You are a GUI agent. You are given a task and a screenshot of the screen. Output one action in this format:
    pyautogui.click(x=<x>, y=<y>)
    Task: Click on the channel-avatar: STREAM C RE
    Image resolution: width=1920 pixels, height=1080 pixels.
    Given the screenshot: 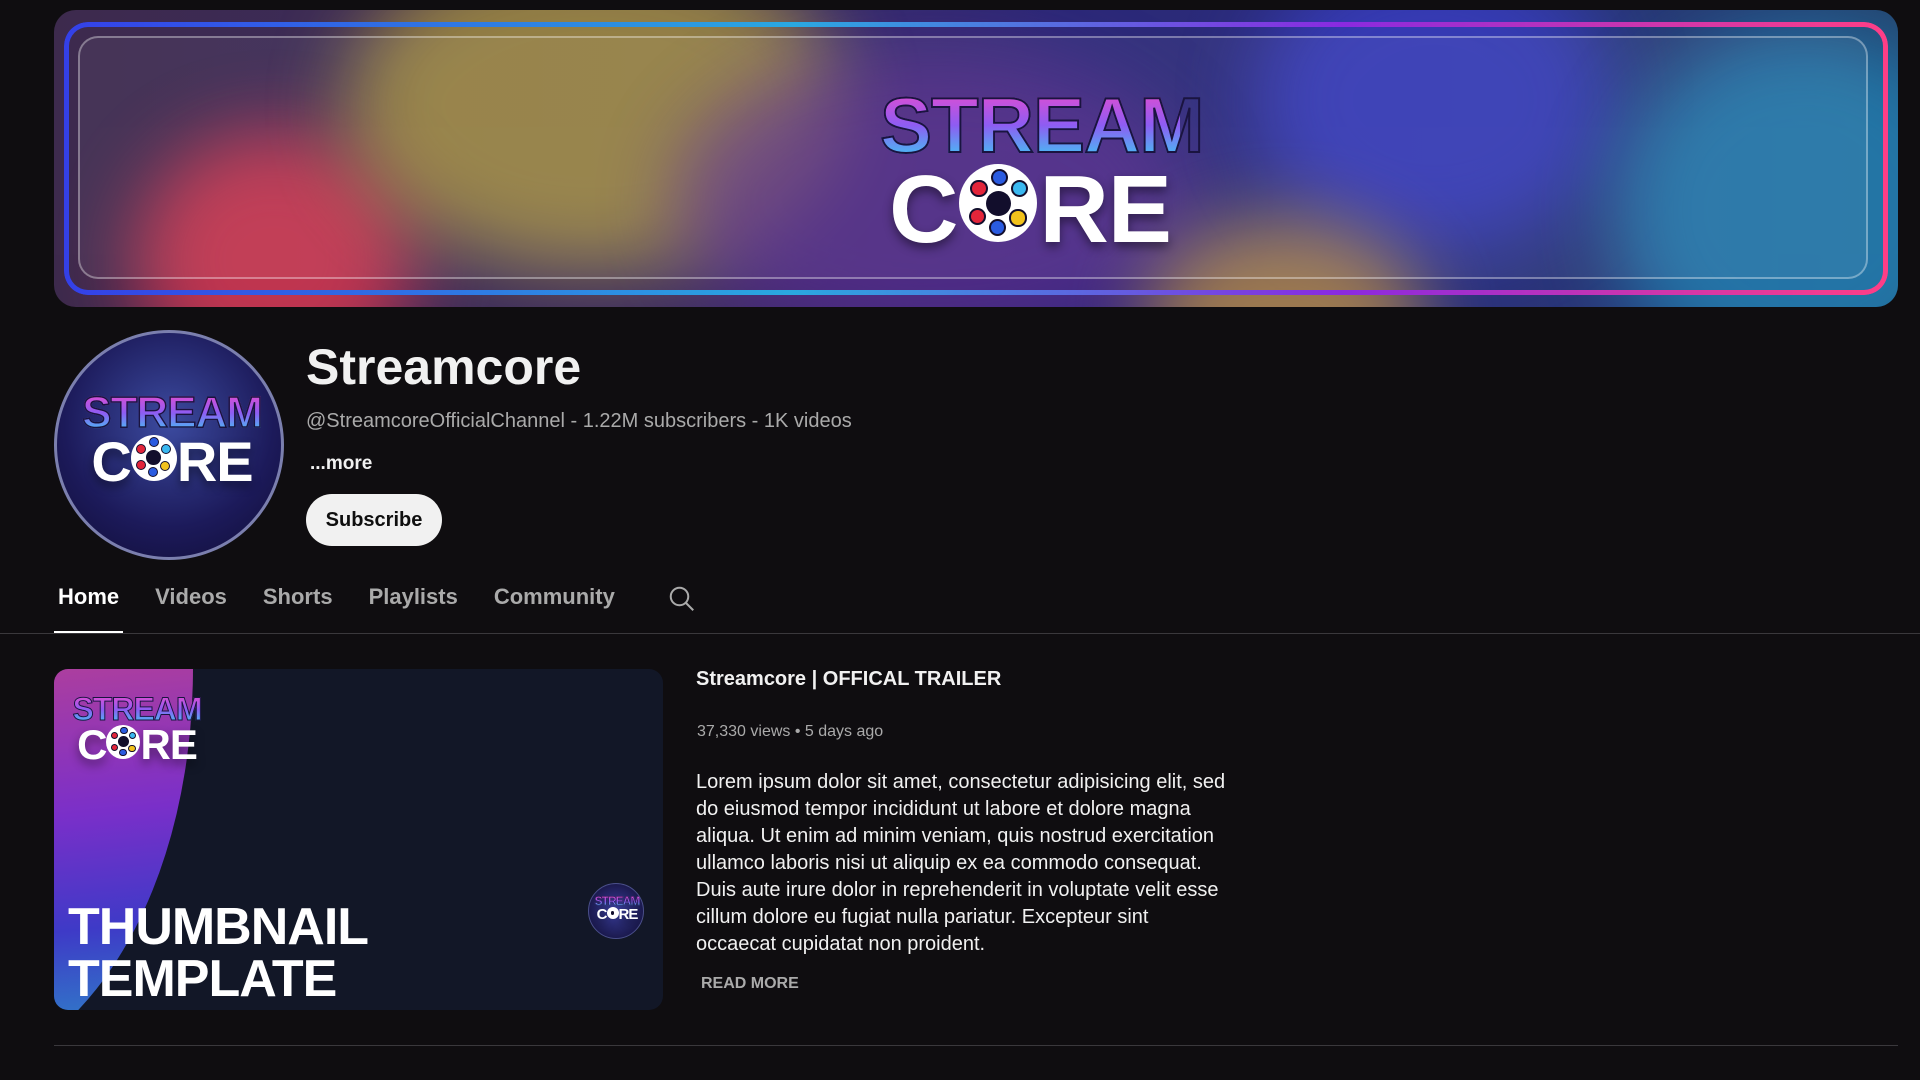 What is the action you would take?
    pyautogui.click(x=169, y=445)
    